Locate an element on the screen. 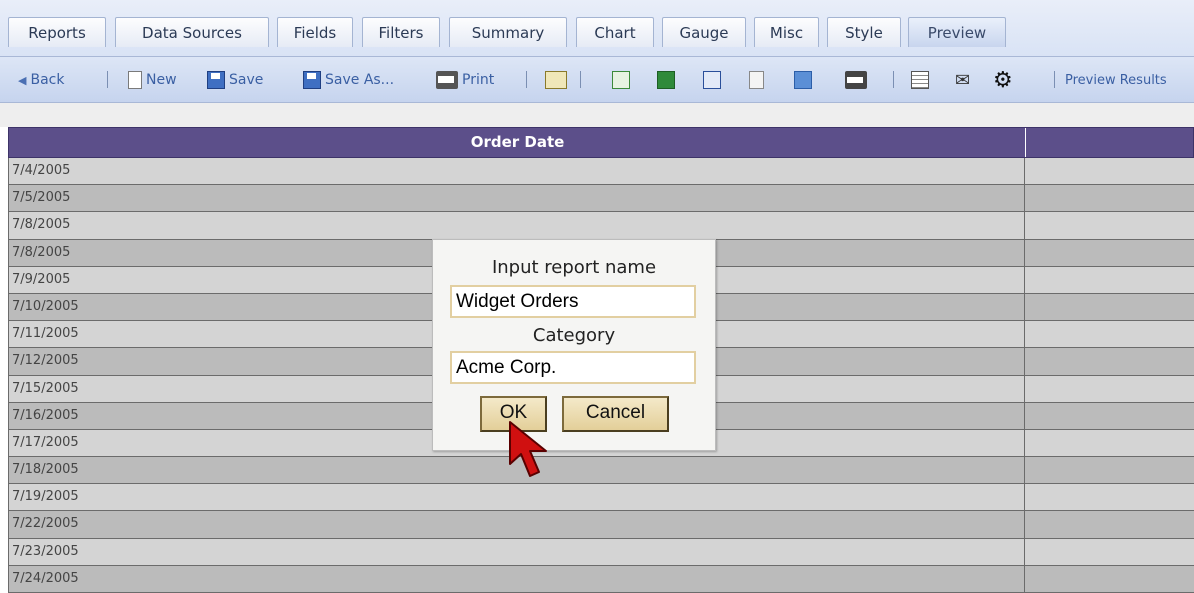  table-row: 7/4/2005 is located at coordinates (601, 172).